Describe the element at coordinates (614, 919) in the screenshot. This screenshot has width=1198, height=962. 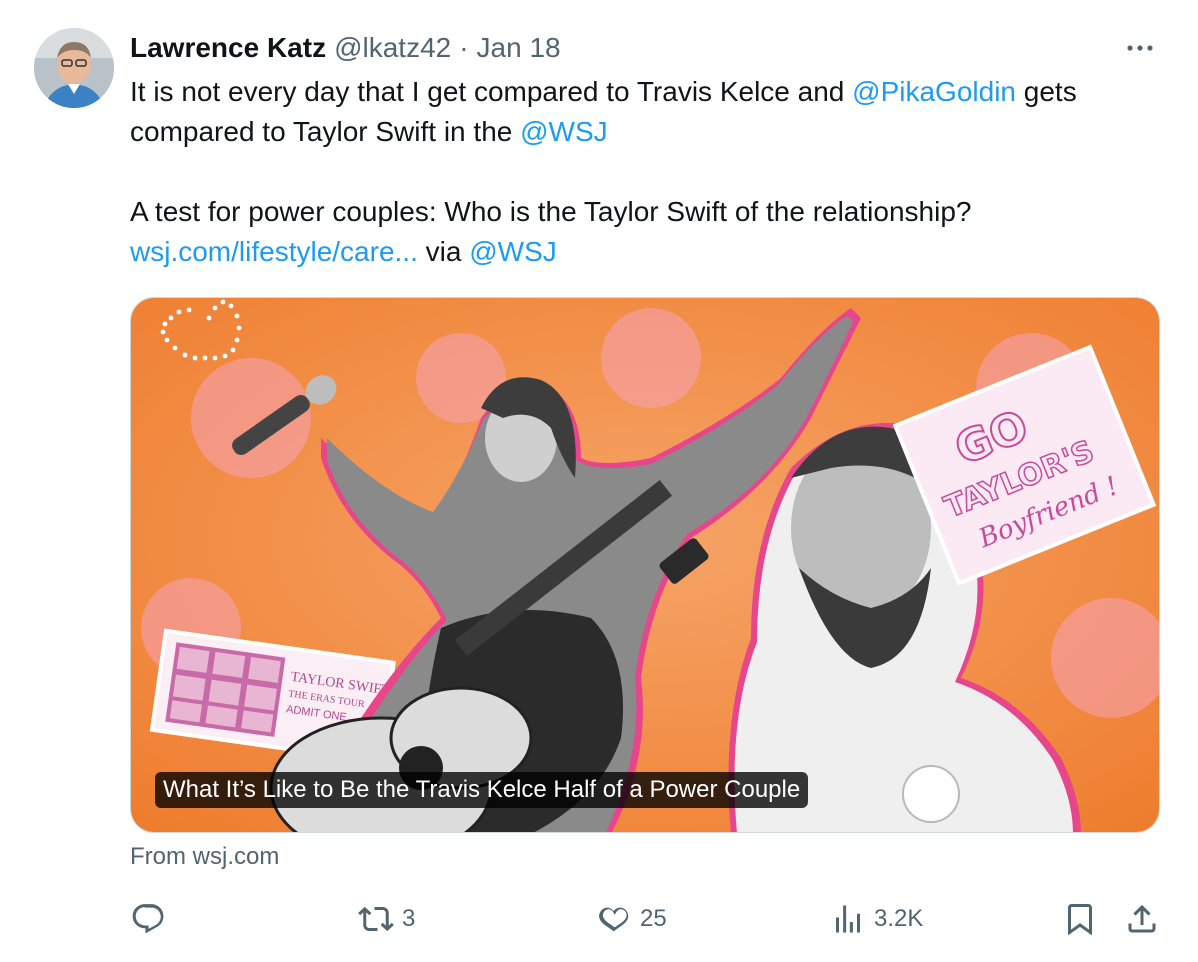
I see `heart-icon` at that location.